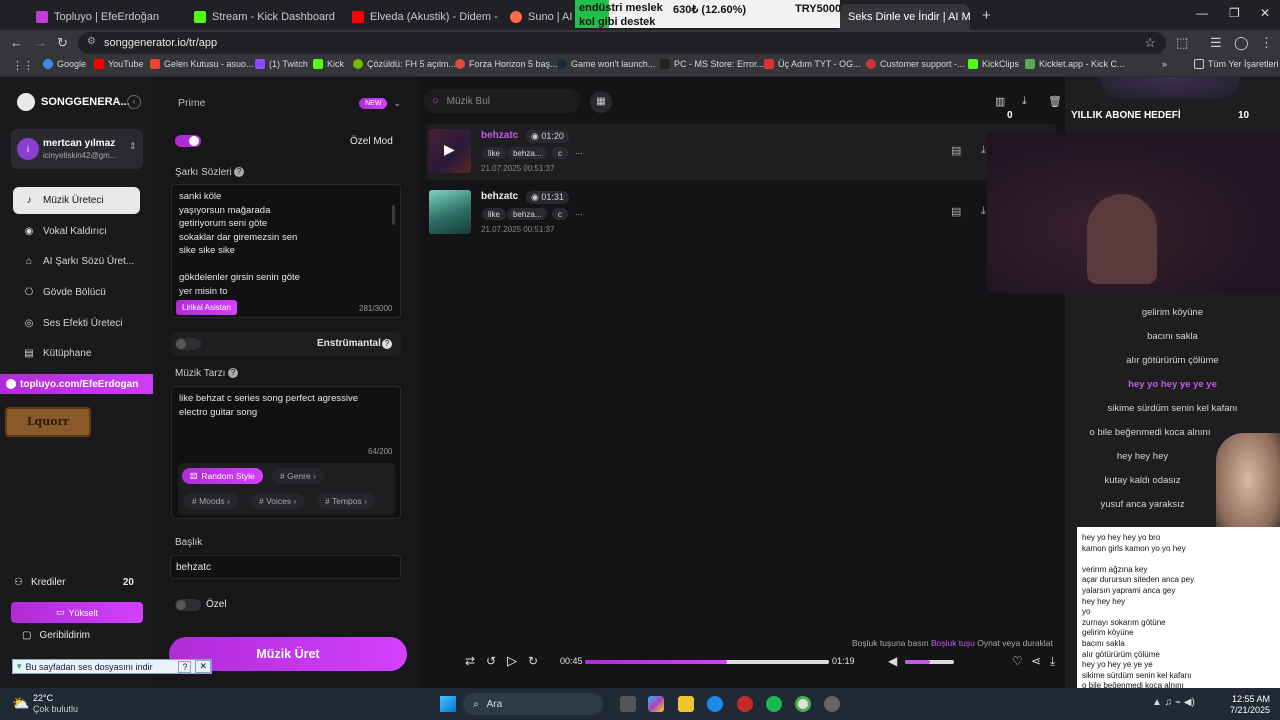 The height and width of the screenshot is (720, 1280). What do you see at coordinates (745, 704) in the screenshot?
I see `opera-icon` at bounding box center [745, 704].